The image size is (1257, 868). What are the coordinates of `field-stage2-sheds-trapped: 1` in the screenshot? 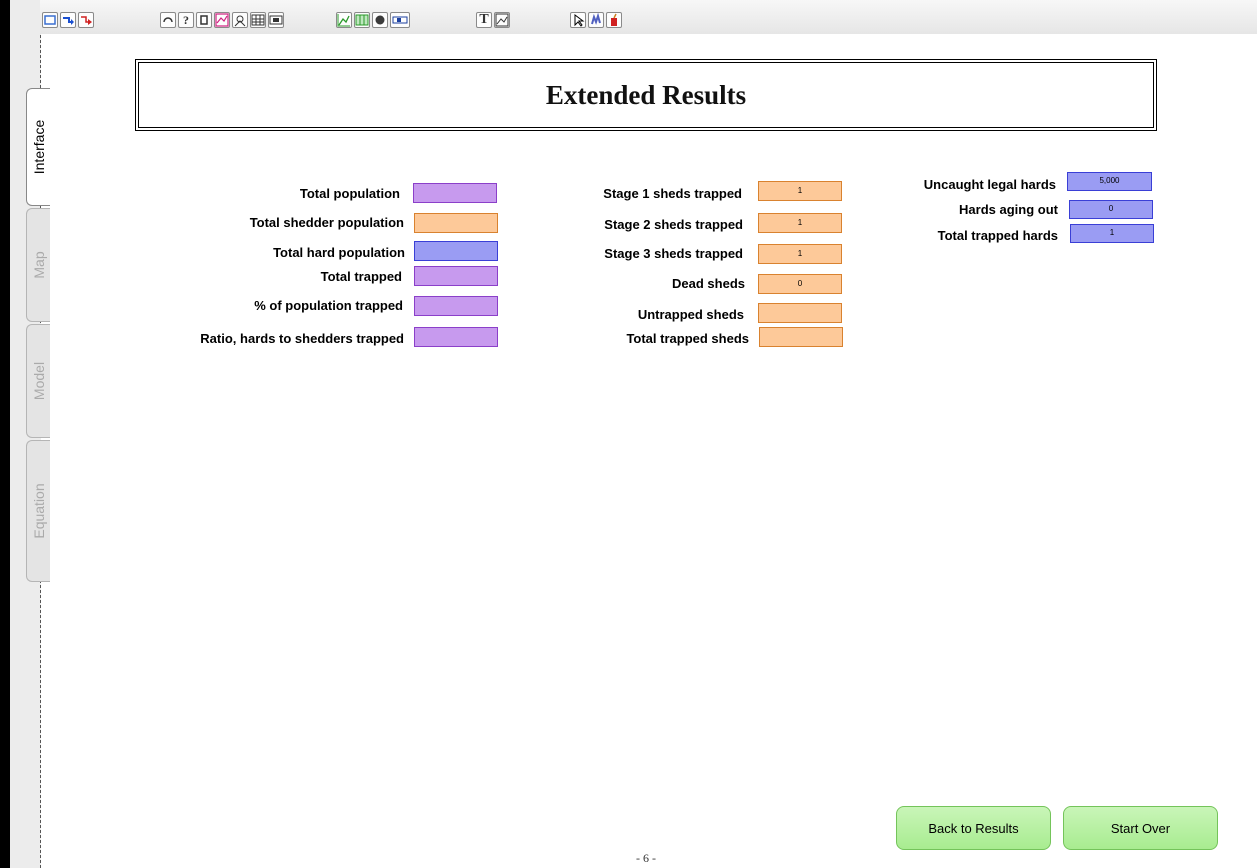 It's located at (800, 223).